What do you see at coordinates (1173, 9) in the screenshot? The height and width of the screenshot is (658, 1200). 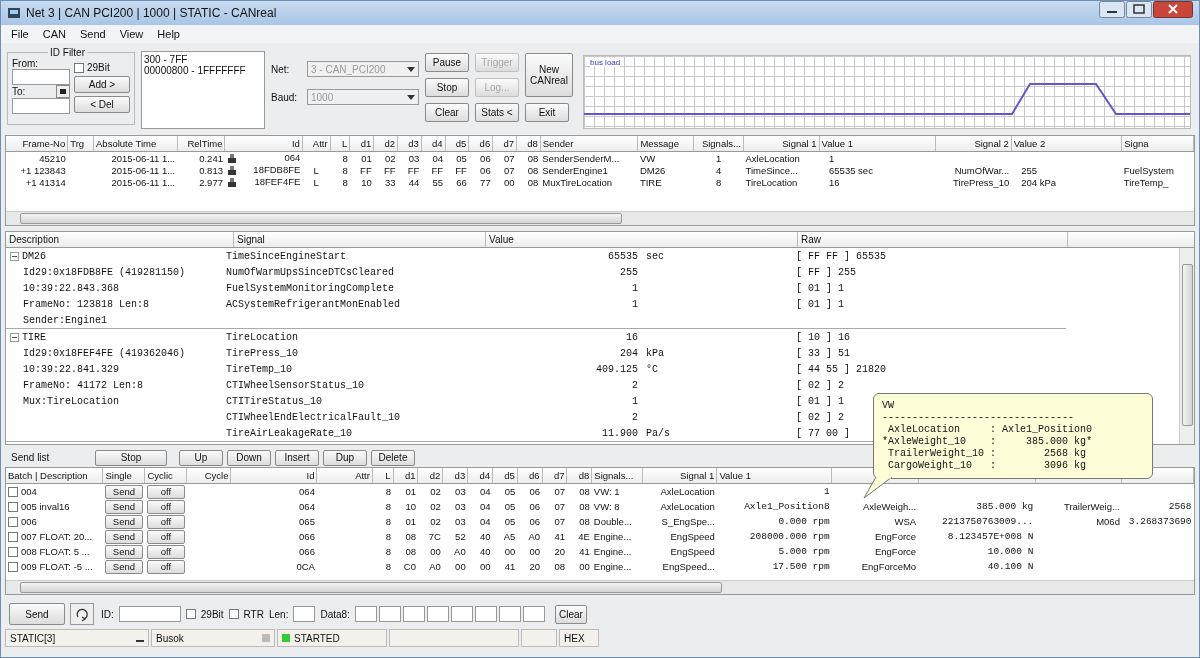 I see `close-icon` at bounding box center [1173, 9].